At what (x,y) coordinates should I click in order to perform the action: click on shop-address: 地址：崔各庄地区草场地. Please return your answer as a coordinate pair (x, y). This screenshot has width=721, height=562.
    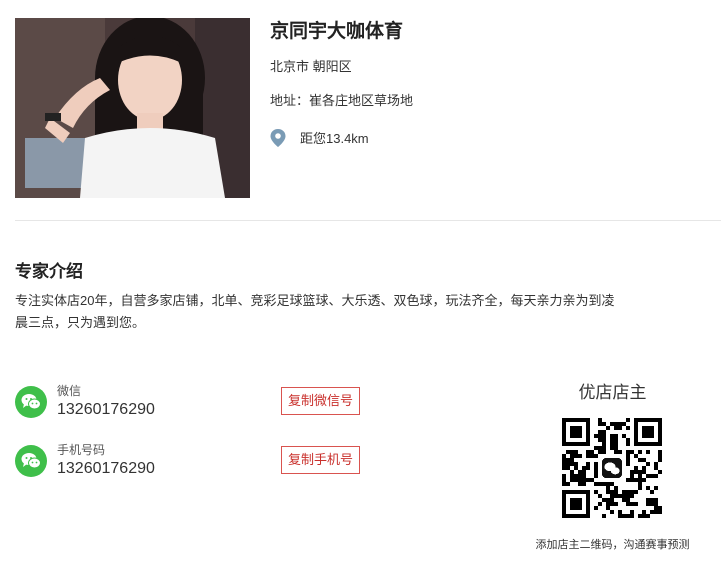
    Looking at the image, I should click on (342, 100).